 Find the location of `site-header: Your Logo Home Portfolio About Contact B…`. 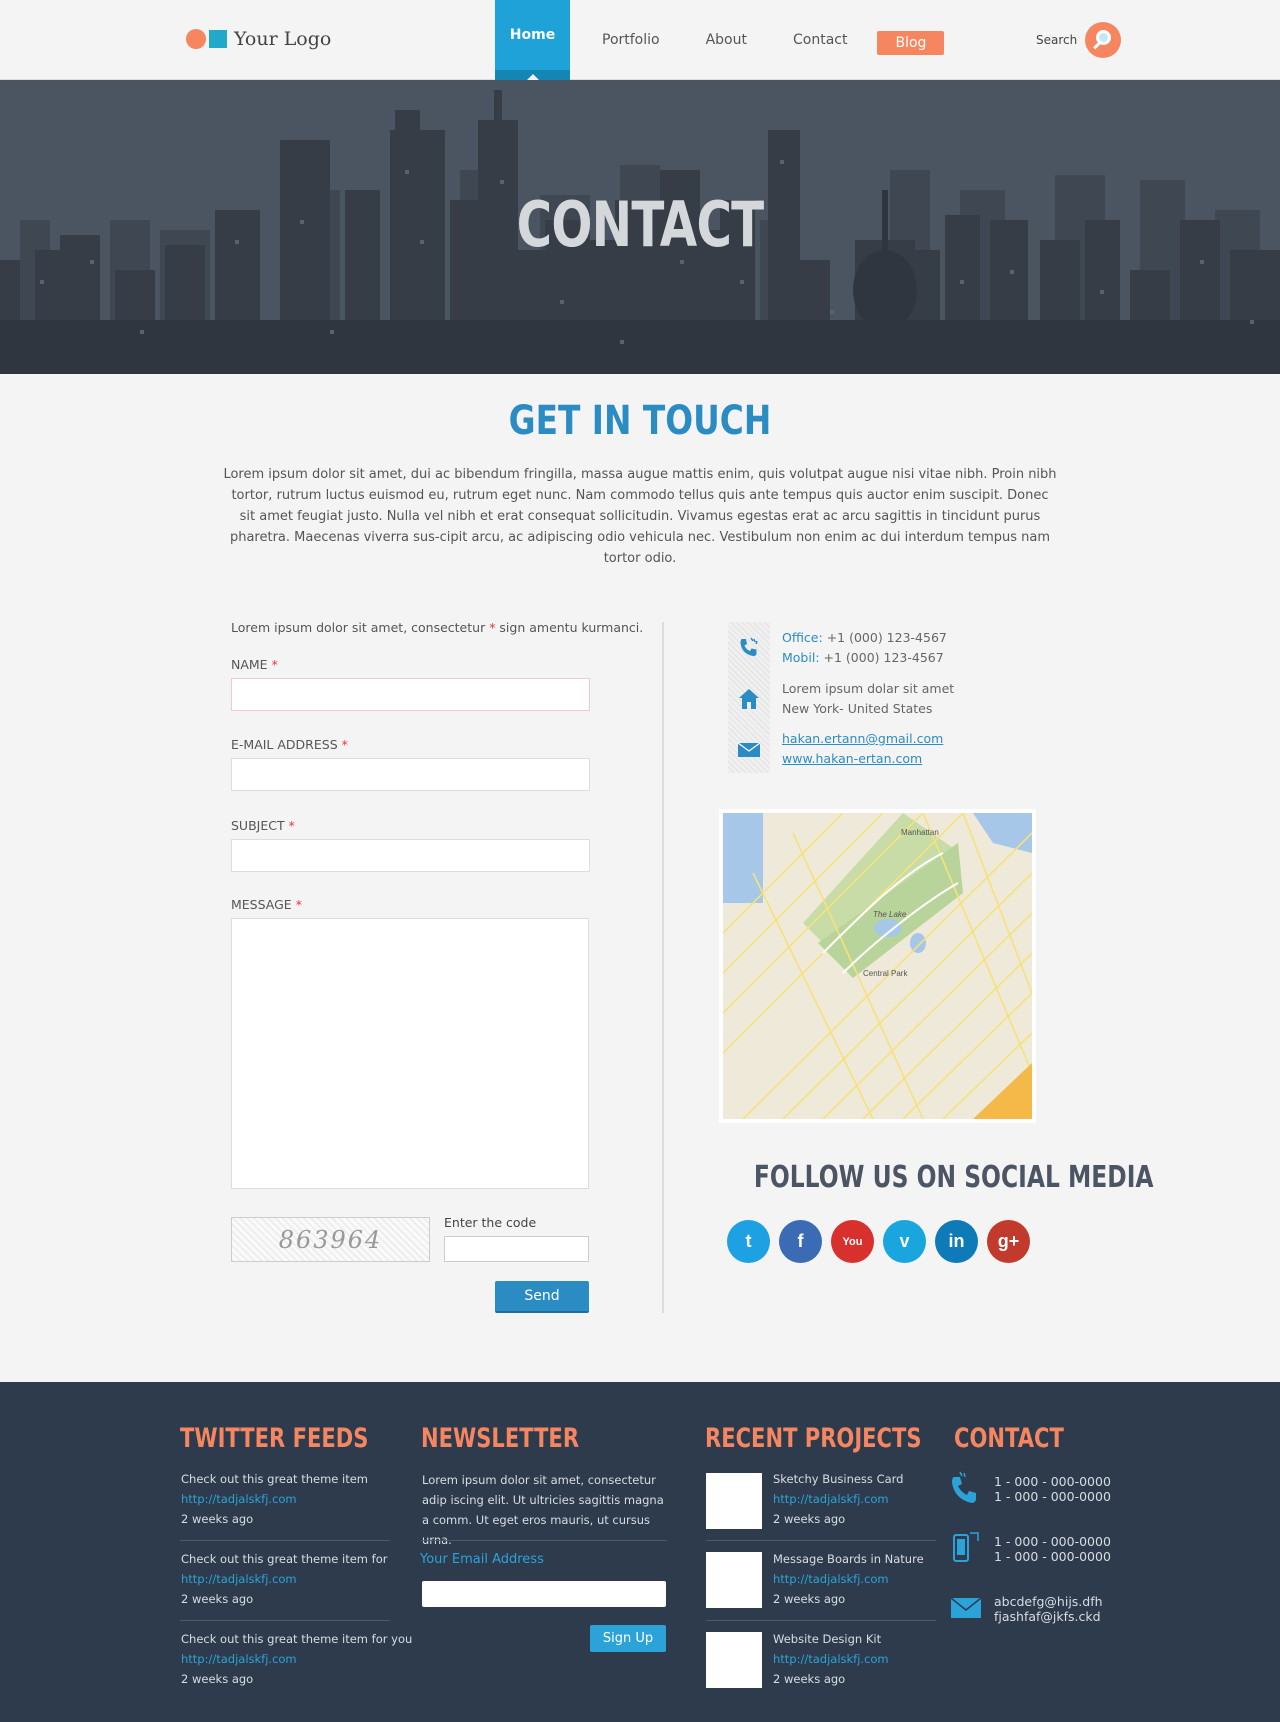

site-header: Your Logo Home Portfolio About Contact B… is located at coordinates (640, 40).